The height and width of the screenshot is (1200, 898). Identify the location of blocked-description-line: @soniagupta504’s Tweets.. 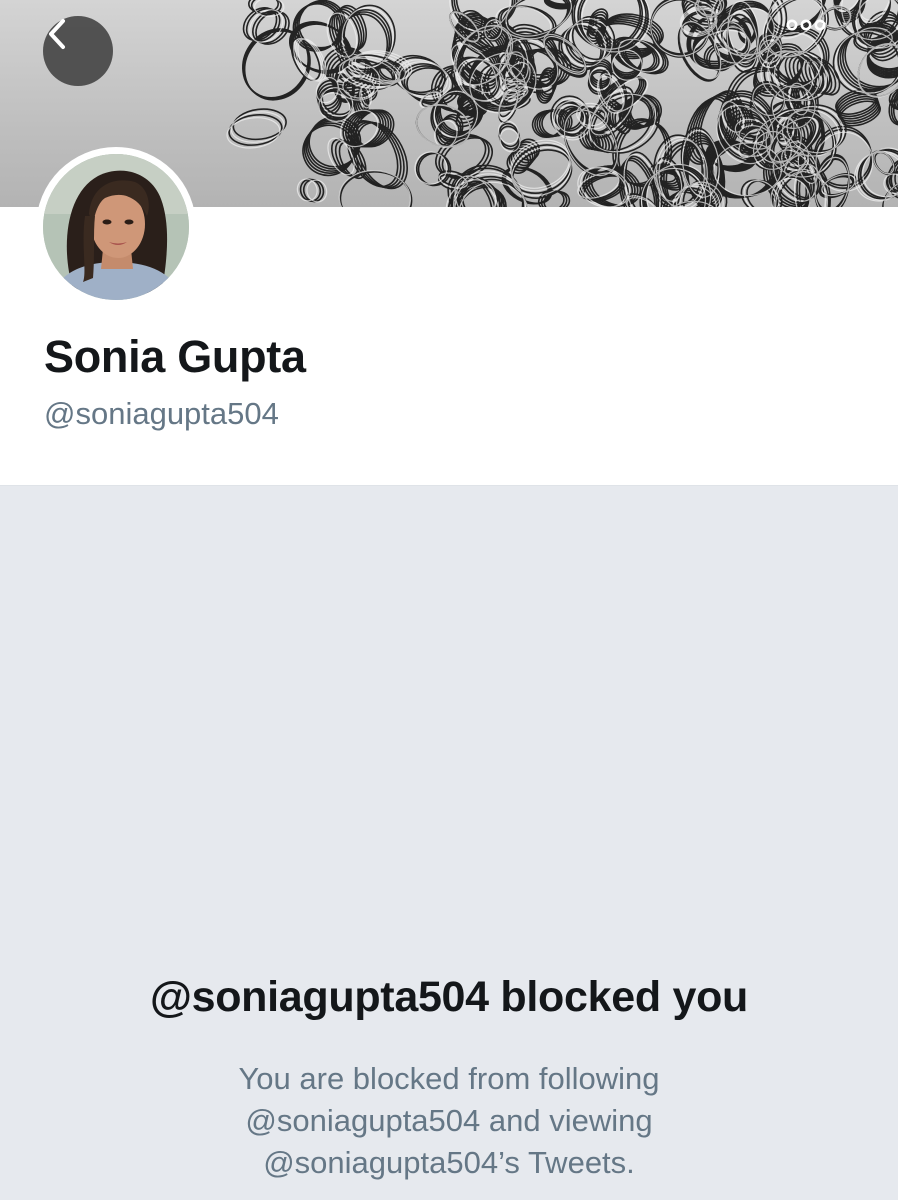
(449, 1162).